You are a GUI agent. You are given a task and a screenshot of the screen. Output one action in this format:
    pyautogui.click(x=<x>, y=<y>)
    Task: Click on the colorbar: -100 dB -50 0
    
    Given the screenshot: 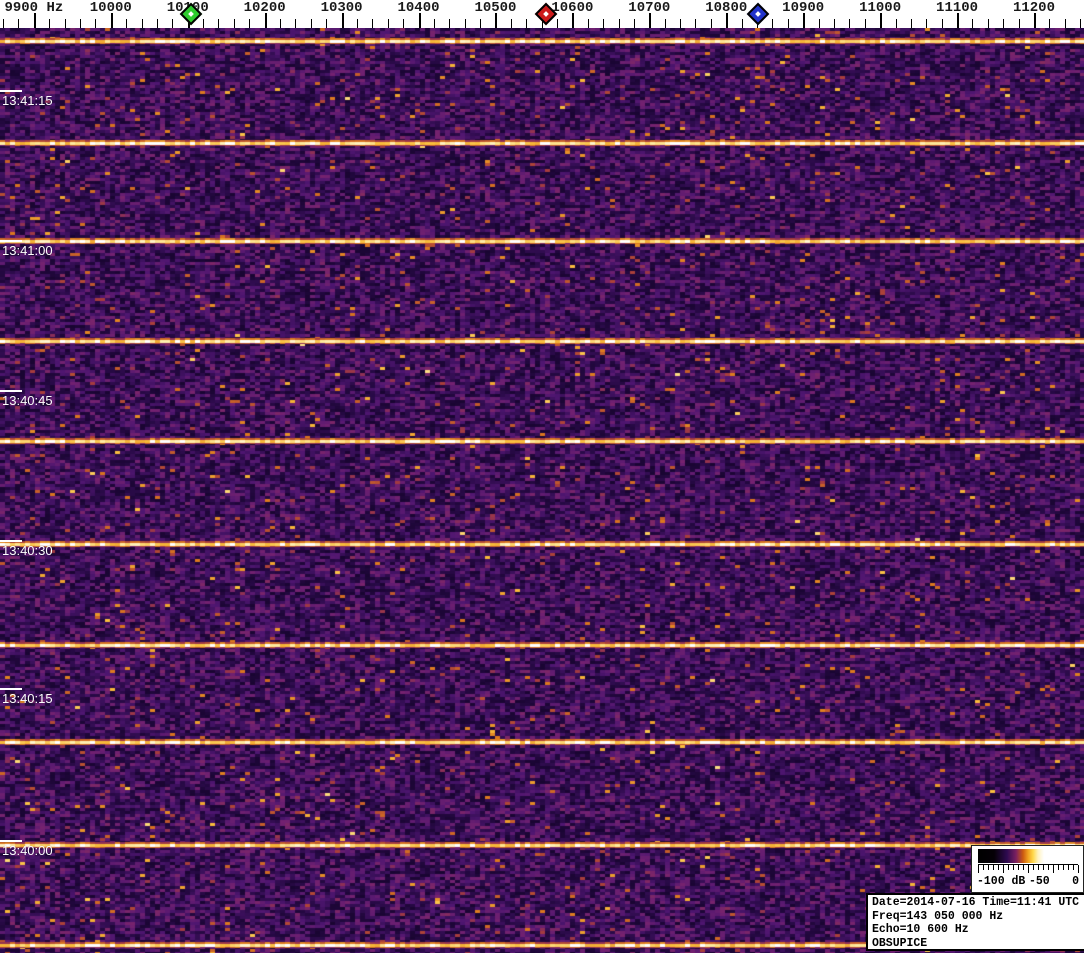 What is the action you would take?
    pyautogui.click(x=1027, y=869)
    